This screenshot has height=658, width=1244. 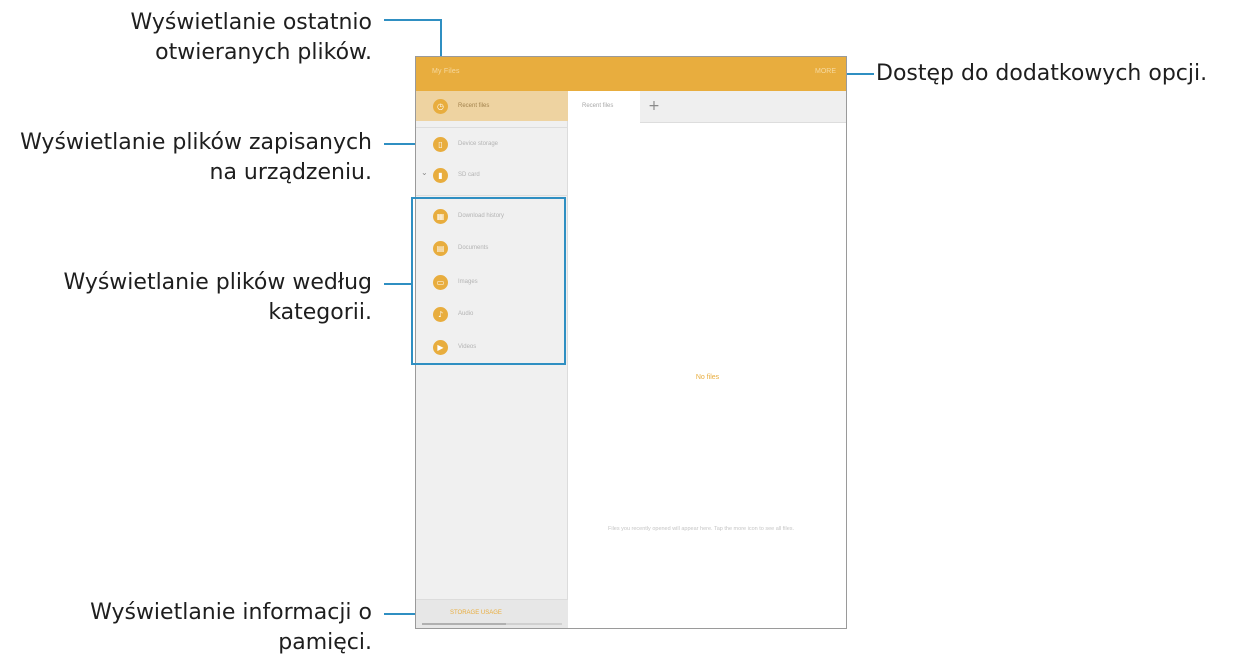 What do you see at coordinates (707, 377) in the screenshot?
I see `empty-state-title: No files` at bounding box center [707, 377].